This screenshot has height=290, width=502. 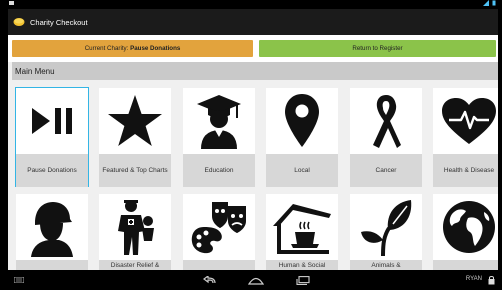 I want to click on heart-pulse-icon, so click(x=469, y=121).